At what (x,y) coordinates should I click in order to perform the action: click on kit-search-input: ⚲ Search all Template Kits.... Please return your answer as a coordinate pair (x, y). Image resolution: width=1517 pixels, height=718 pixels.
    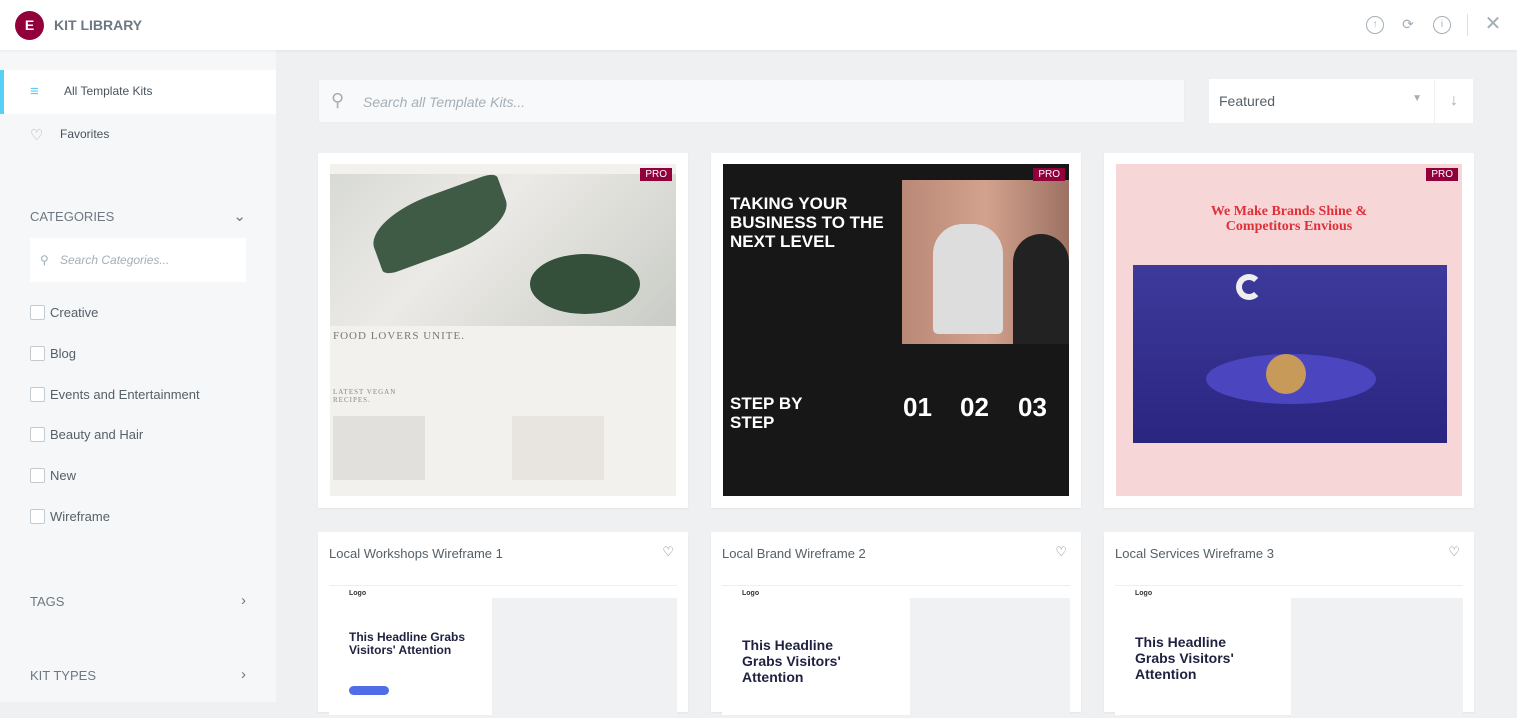
    Looking at the image, I should click on (751, 101).